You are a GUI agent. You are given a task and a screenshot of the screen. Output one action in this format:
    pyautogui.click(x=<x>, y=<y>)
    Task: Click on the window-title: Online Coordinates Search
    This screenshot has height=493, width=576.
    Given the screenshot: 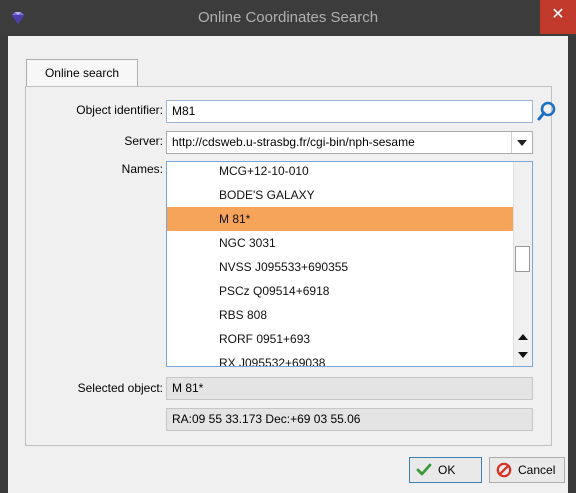 What is the action you would take?
    pyautogui.click(x=288, y=17)
    